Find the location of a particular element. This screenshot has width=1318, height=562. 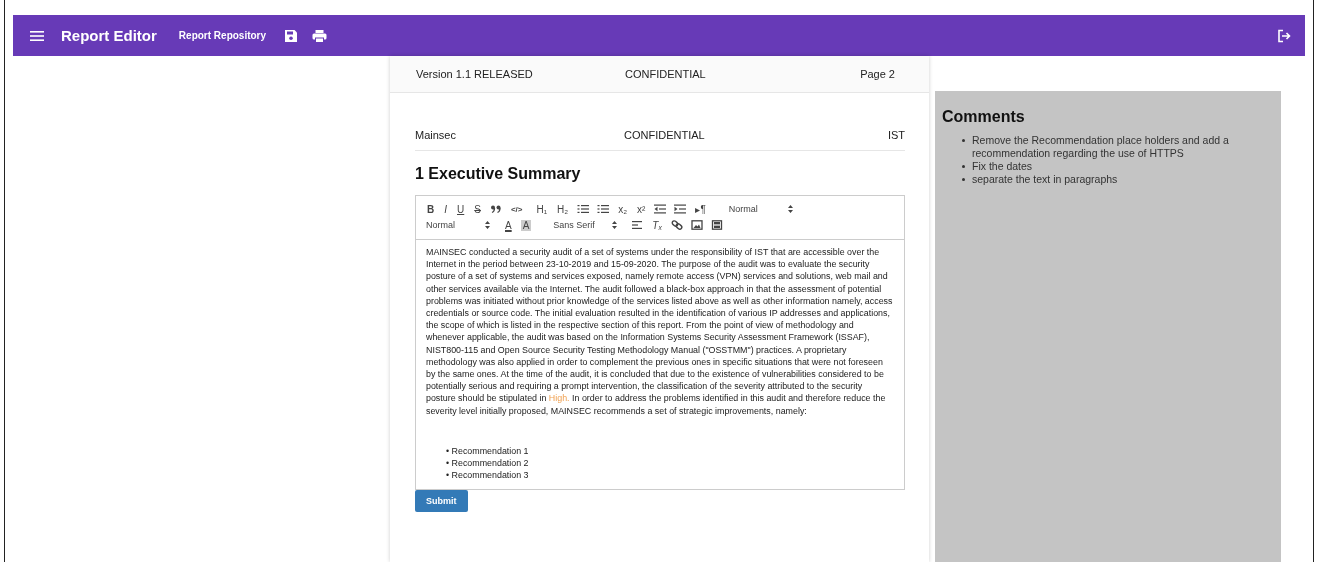

list-item: • Recommendation 2 is located at coordinates (488, 463).